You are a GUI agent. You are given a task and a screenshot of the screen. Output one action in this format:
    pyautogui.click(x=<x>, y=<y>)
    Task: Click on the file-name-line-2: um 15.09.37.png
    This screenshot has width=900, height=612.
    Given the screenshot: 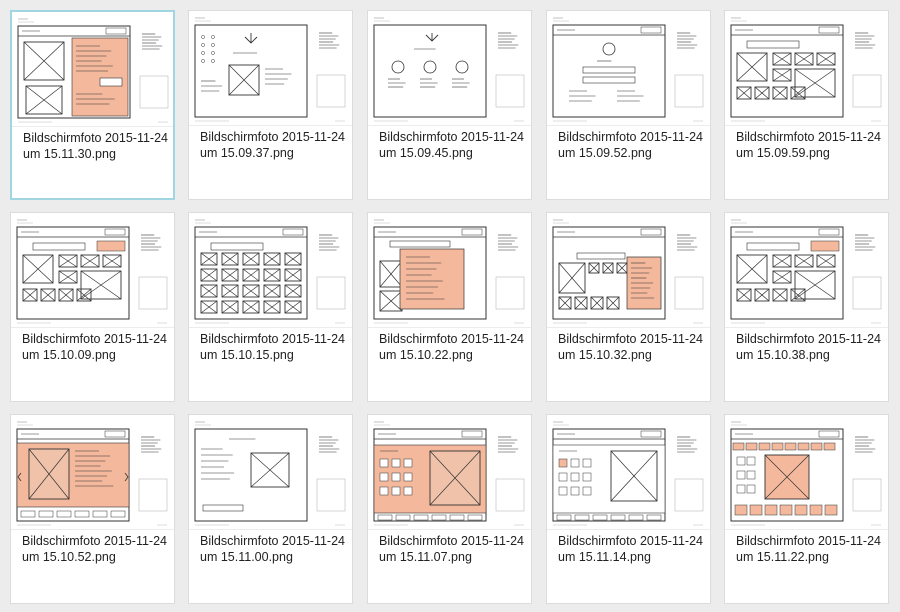 What is the action you would take?
    pyautogui.click(x=247, y=153)
    